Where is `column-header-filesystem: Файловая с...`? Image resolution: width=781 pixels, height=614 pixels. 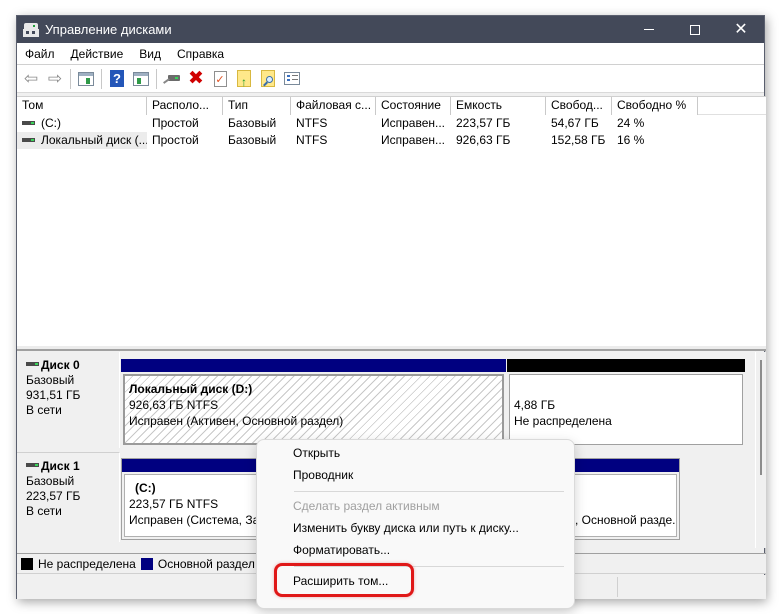 column-header-filesystem: Файловая с... is located at coordinates (333, 106).